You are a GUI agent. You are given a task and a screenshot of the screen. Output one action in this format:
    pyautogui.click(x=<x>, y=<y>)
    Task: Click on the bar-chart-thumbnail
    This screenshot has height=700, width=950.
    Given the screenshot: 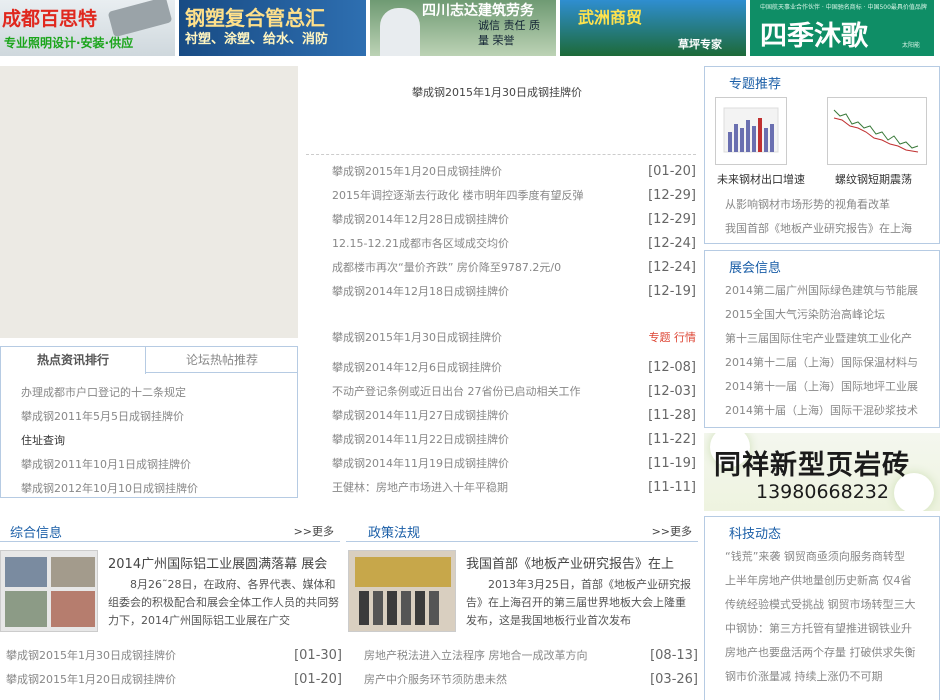 What is the action you would take?
    pyautogui.click(x=751, y=131)
    